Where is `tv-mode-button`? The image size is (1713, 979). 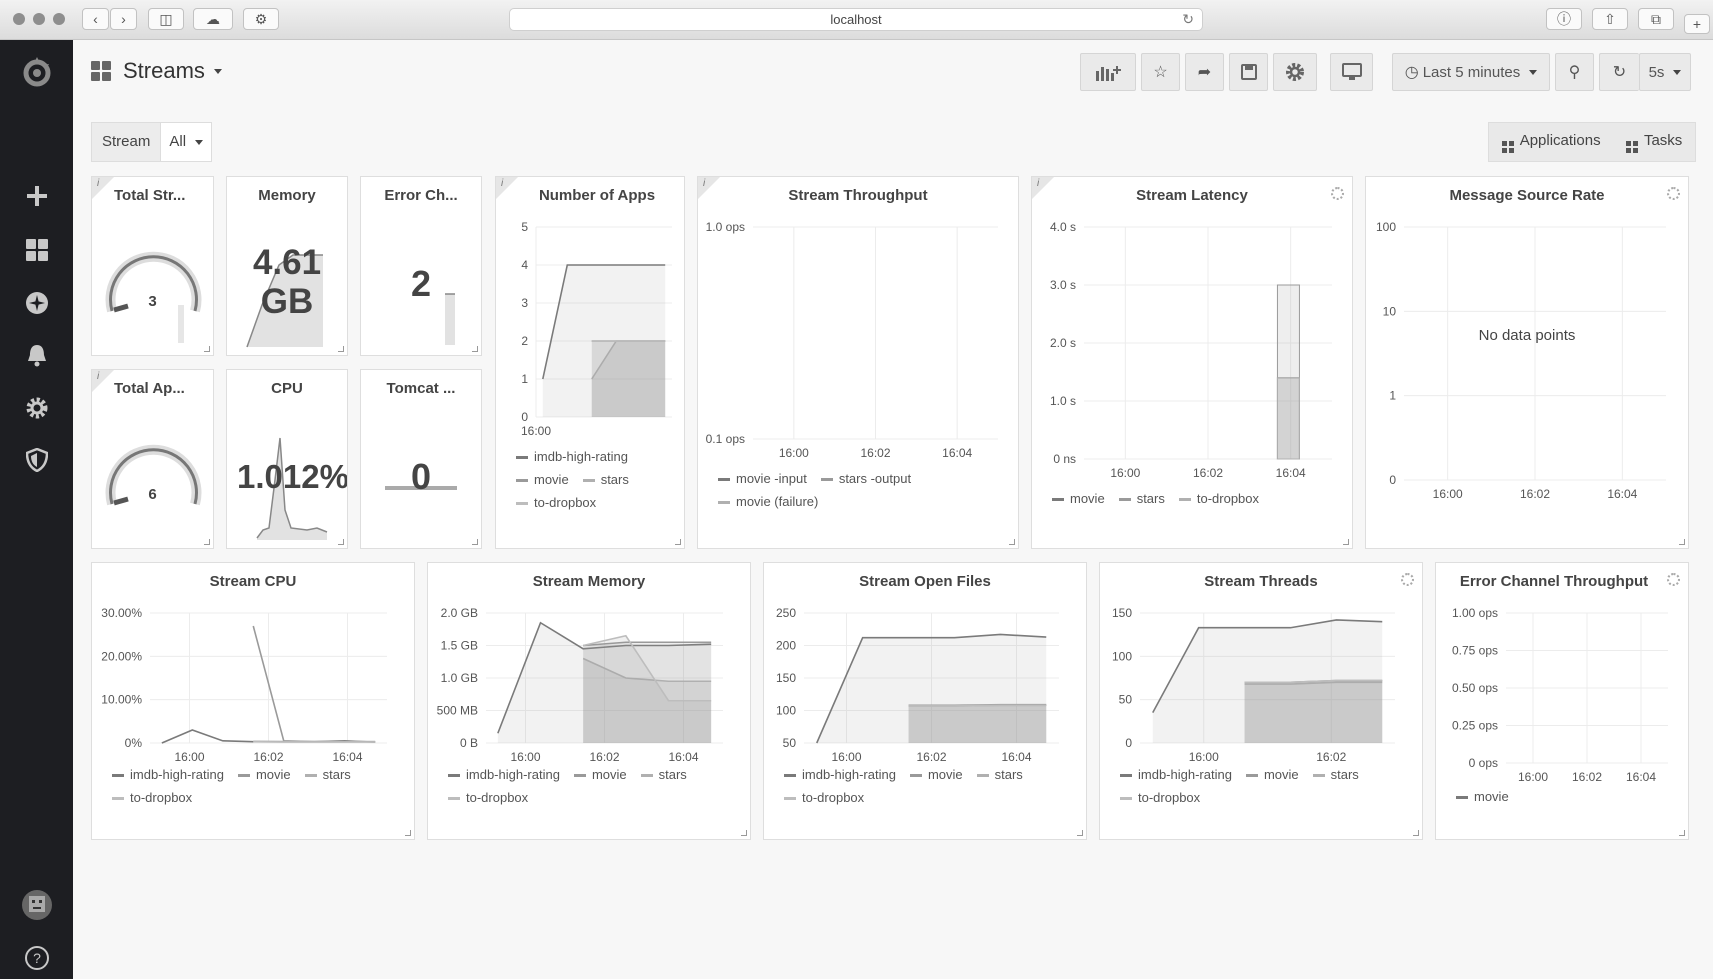
tv-mode-button is located at coordinates (1351, 72).